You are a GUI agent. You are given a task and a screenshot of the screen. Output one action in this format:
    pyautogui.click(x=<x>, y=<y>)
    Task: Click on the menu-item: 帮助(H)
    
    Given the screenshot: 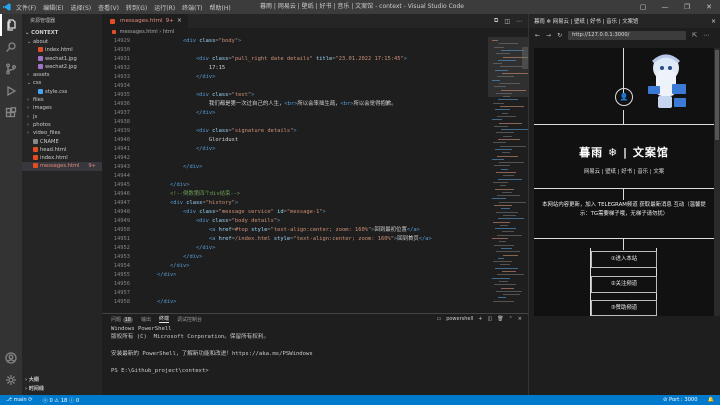 What is the action you would take?
    pyautogui.click(x=219, y=7)
    